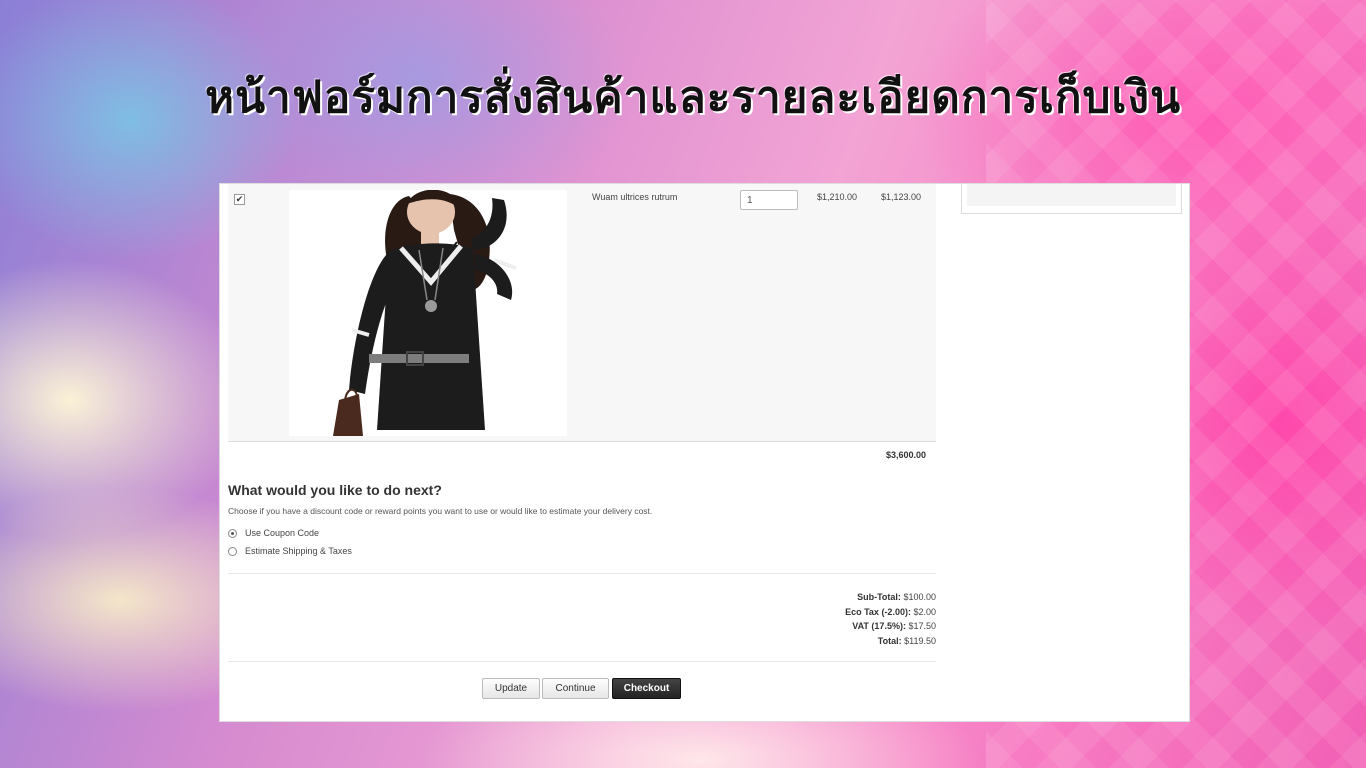  Describe the element at coordinates (232, 551) in the screenshot. I see `radio-button` at that location.